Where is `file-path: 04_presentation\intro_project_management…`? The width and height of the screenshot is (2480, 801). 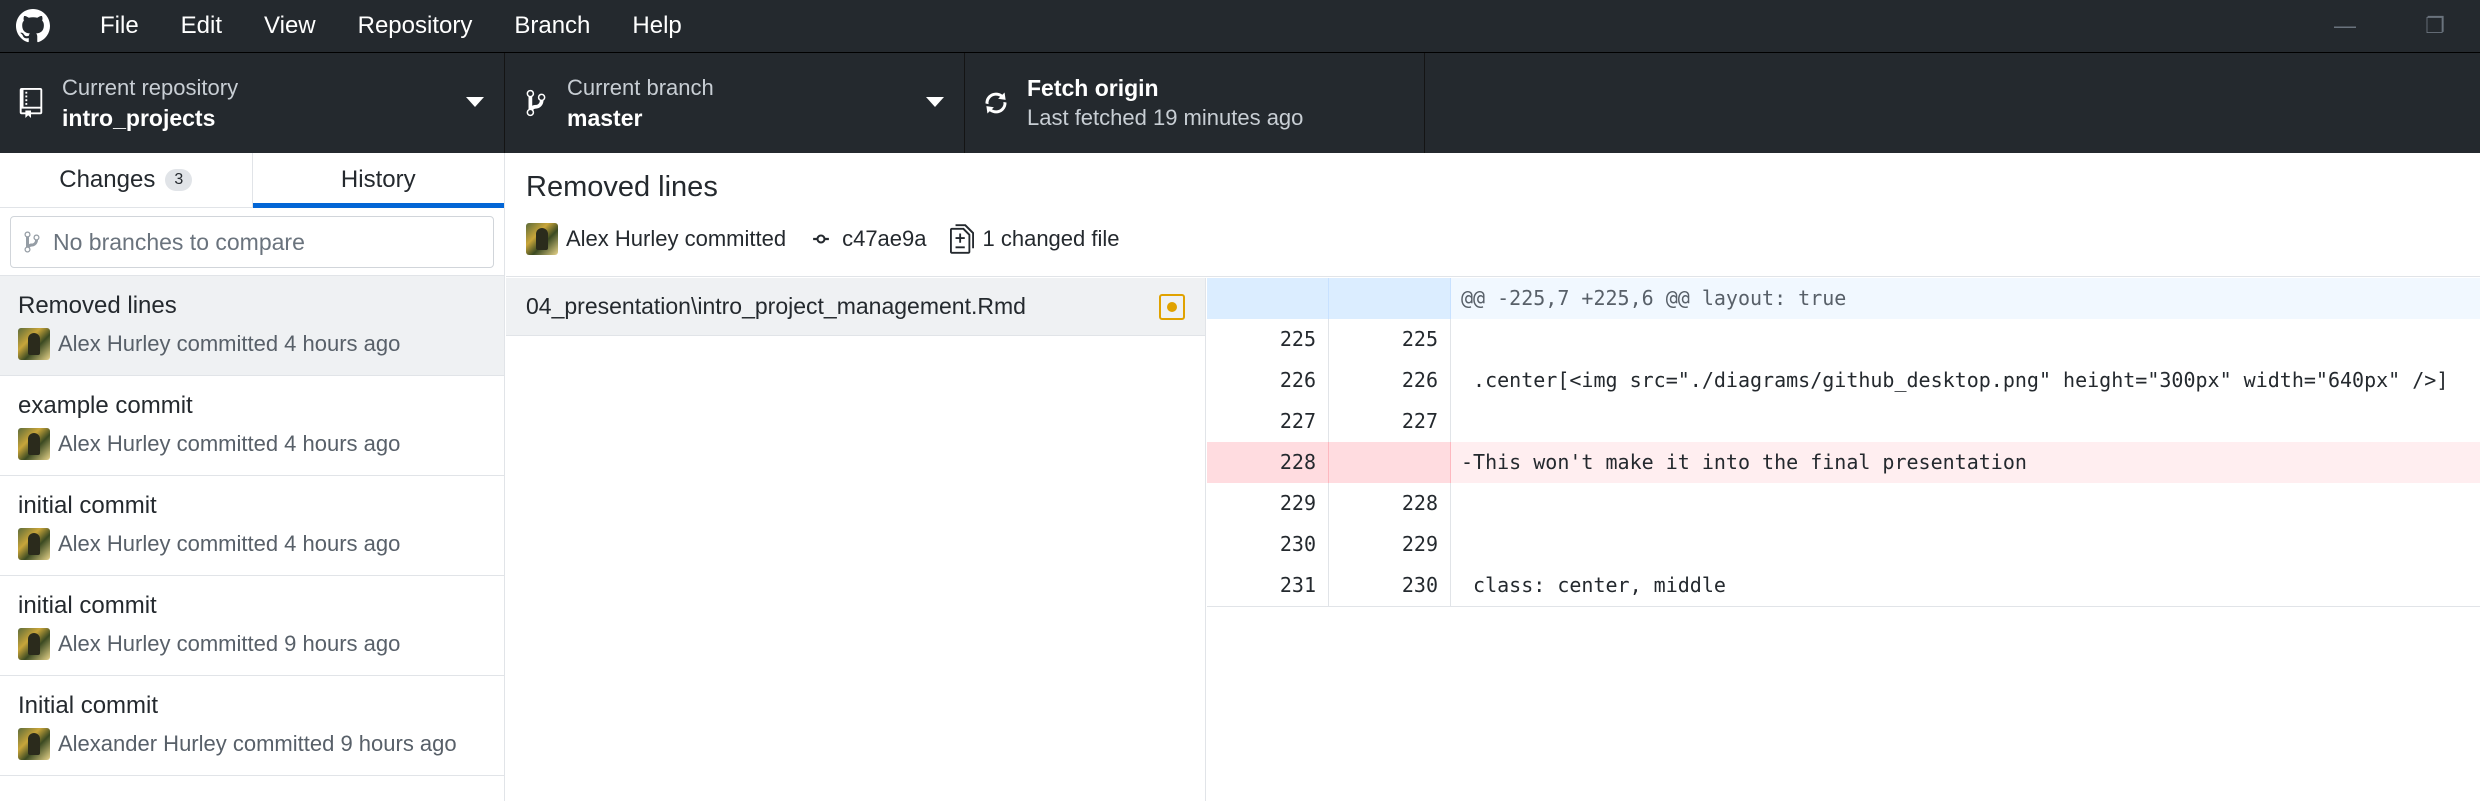
file-path: 04_presentation\intro_project_management… is located at coordinates (776, 306).